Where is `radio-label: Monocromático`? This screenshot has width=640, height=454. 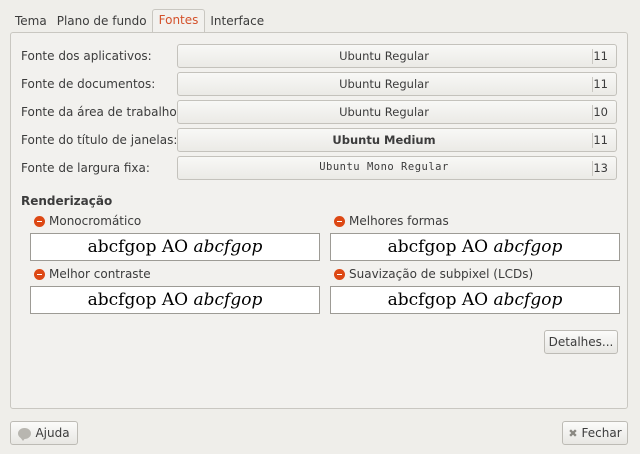 radio-label: Monocromático is located at coordinates (95, 221).